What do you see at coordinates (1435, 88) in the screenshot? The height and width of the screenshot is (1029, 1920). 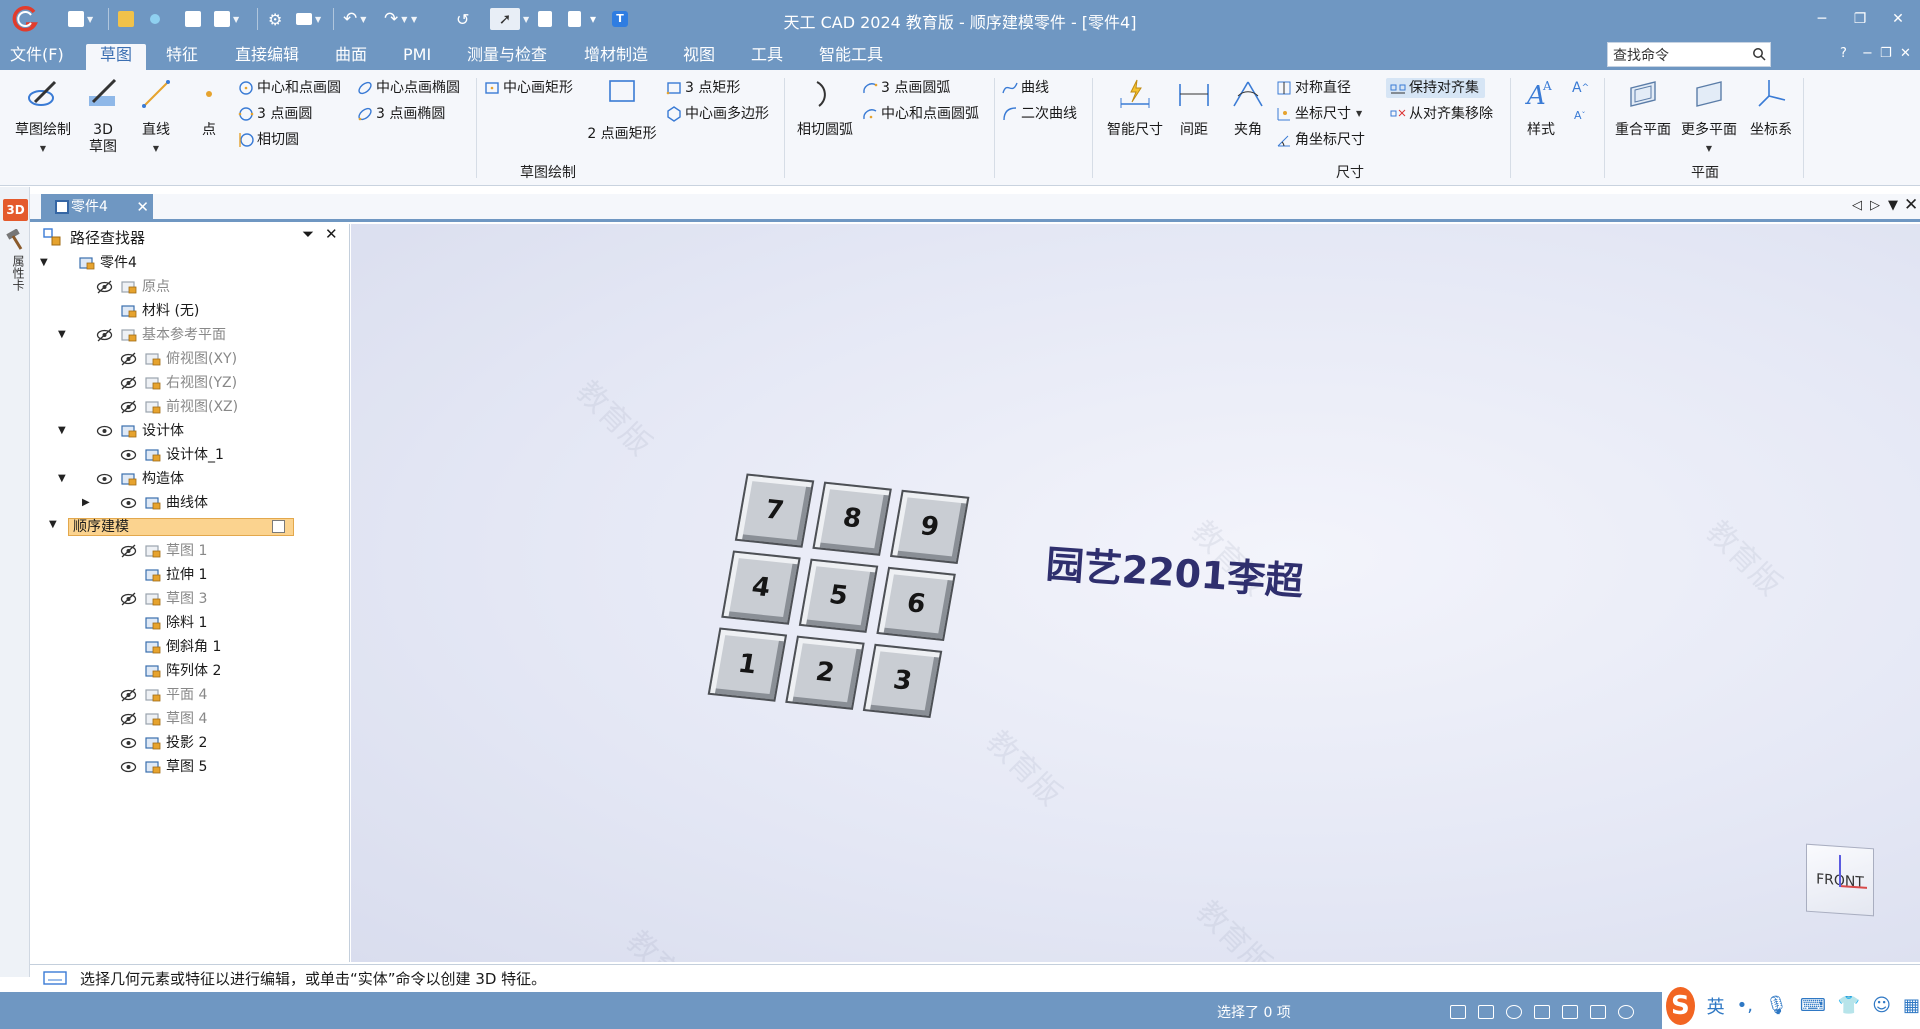 I see `keep-alignment-set-button: 保持对齐集` at bounding box center [1435, 88].